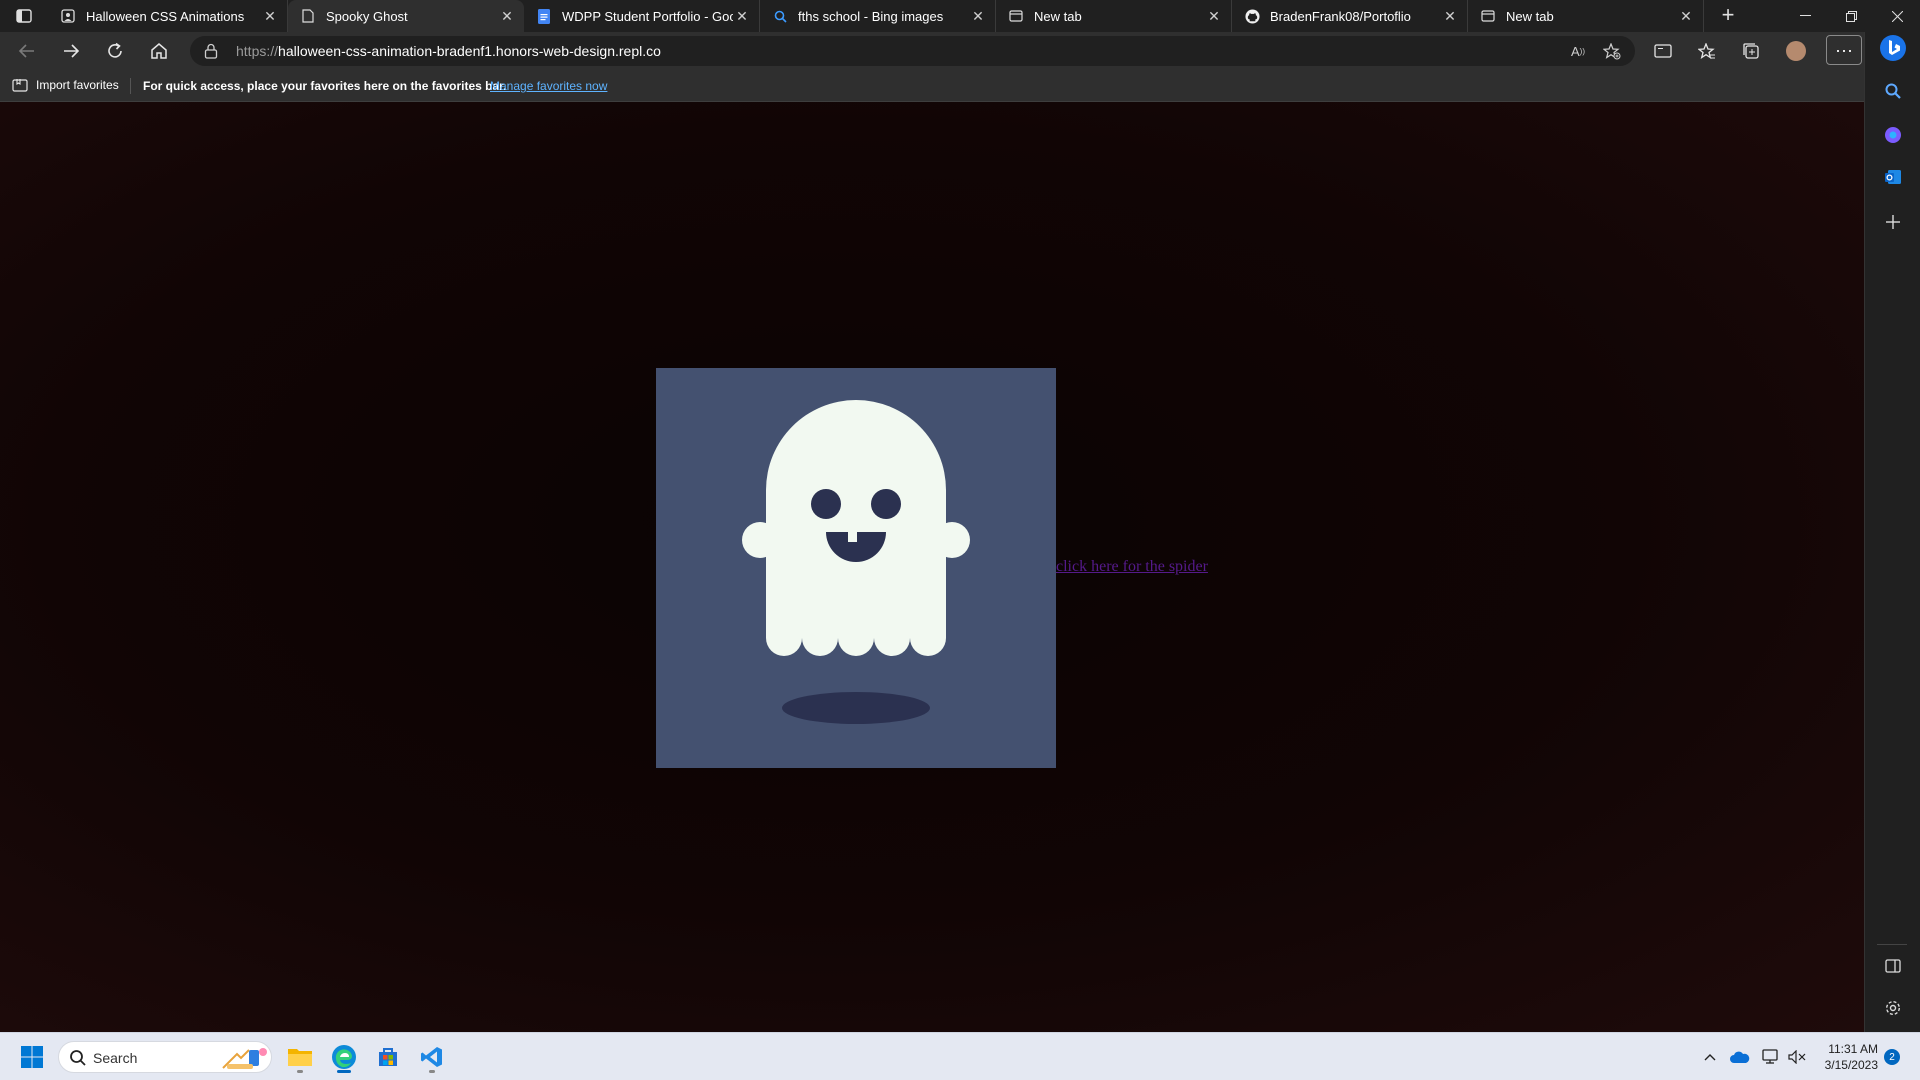  I want to click on tab-new-tab-2: New tab ✕, so click(1586, 16).